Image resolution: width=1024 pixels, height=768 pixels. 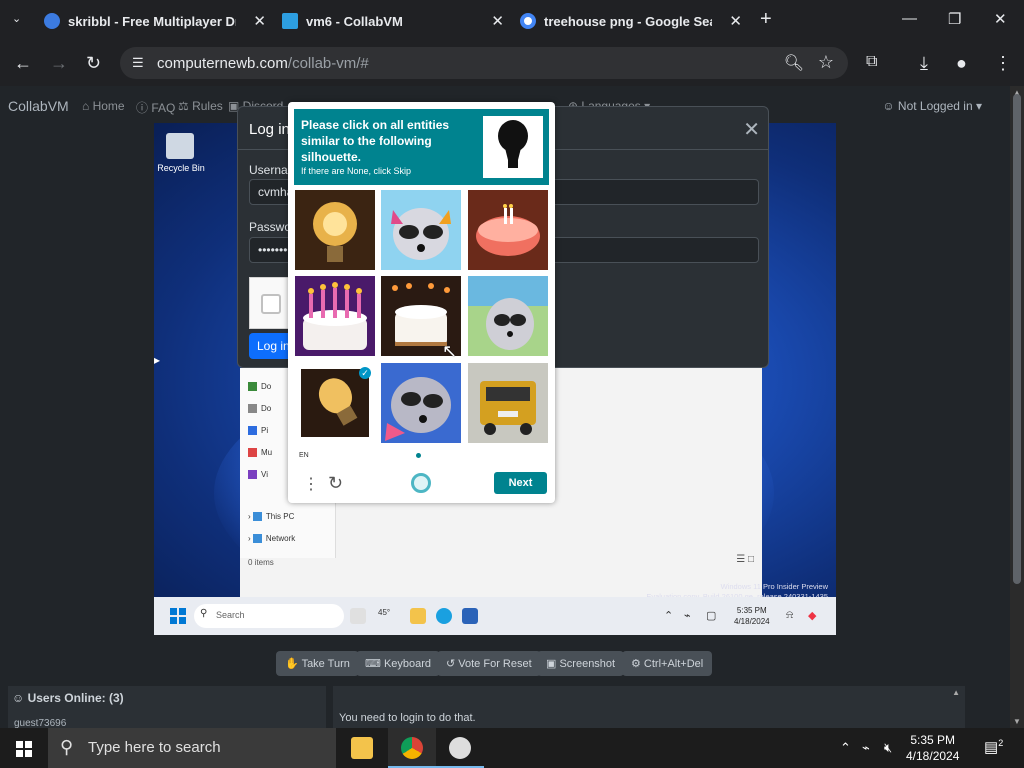 What do you see at coordinates (159, 21) in the screenshot?
I see `tab-skribbl: skribbl - Free Multiplayer Drawing ✕` at bounding box center [159, 21].